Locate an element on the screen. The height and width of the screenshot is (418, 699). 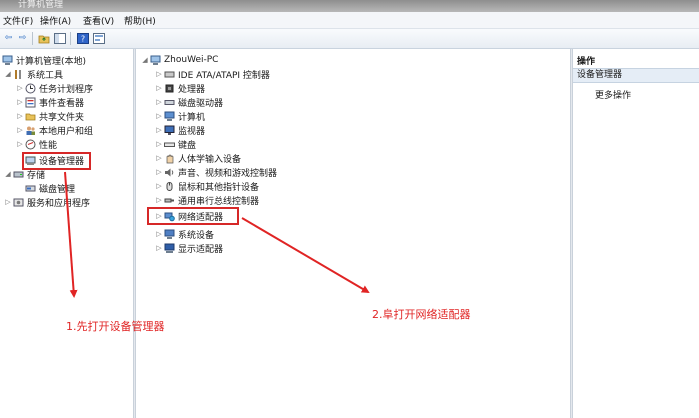
usb-icon is located at coordinates (169, 200).